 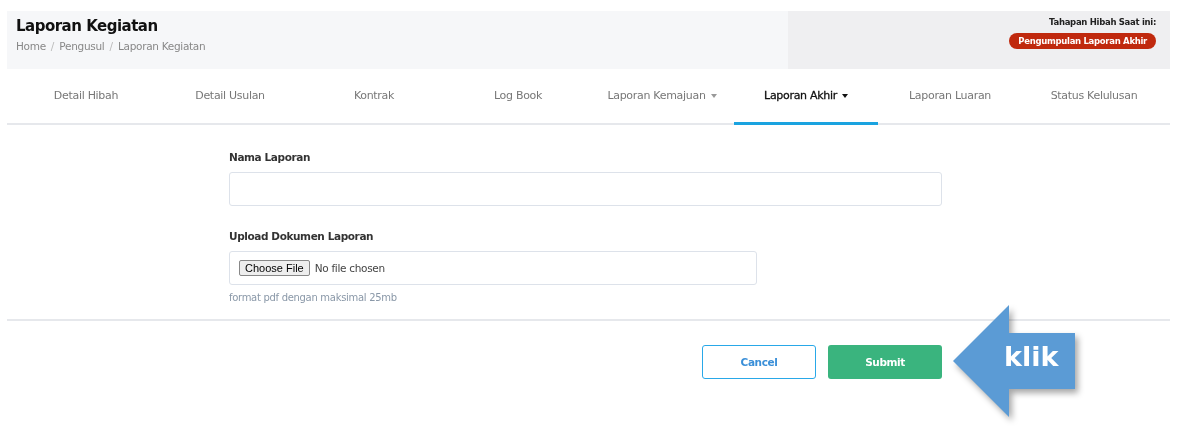 I want to click on tab: Laporan Luaran, so click(x=950, y=97).